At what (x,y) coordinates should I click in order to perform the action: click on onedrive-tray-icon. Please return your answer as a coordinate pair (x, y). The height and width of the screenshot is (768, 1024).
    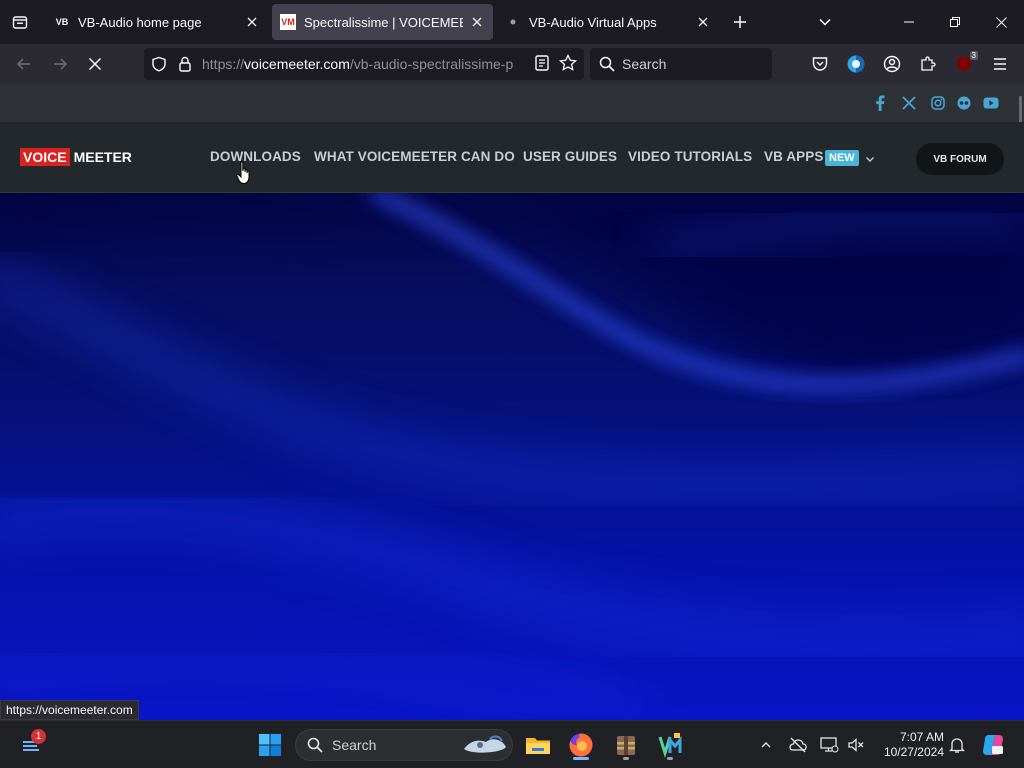
    Looking at the image, I should click on (798, 745).